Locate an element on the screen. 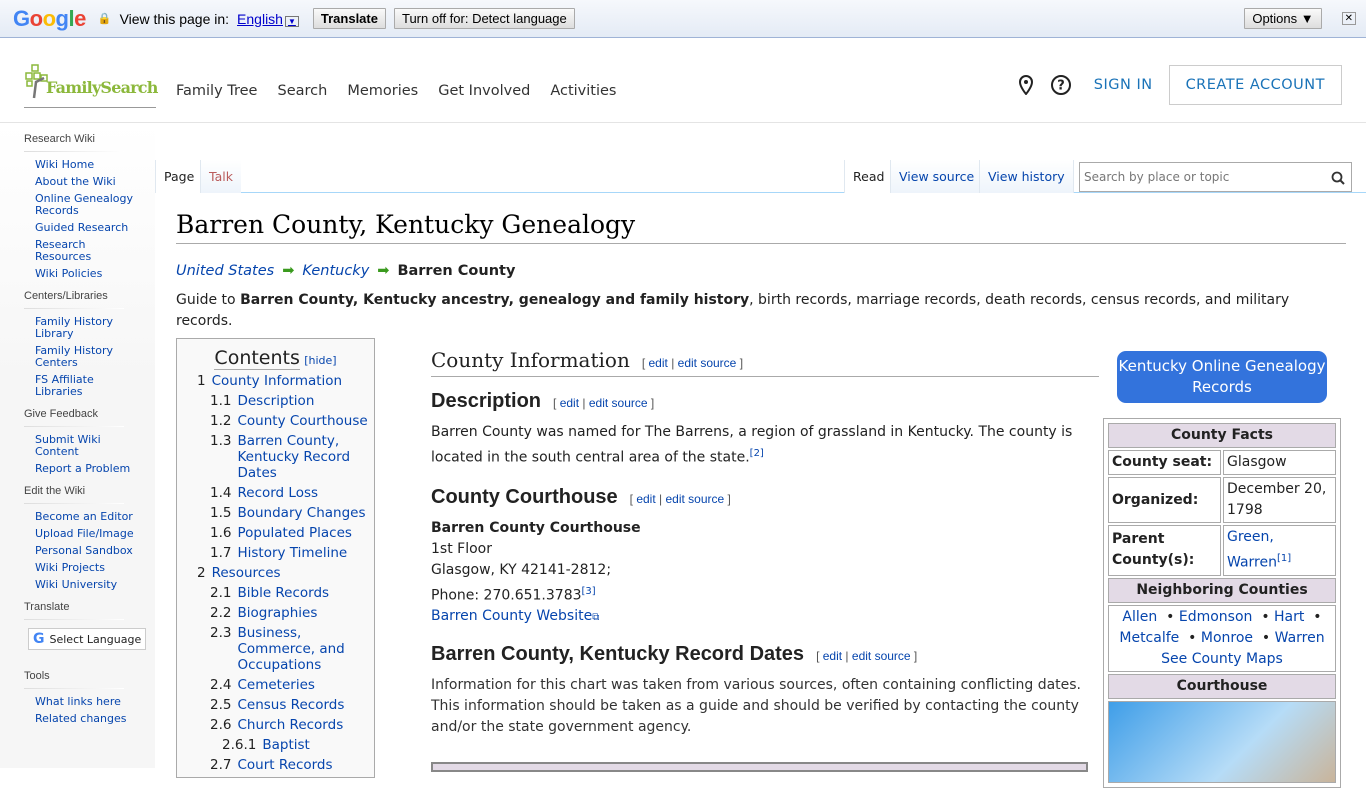 The image size is (1366, 788). search-icon is located at coordinates (1338, 178).